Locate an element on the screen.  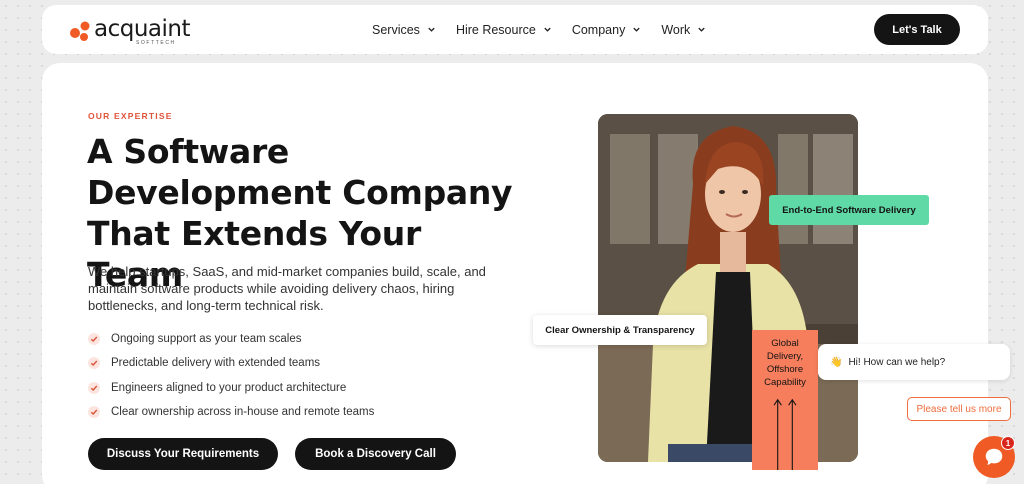
chat-tell-us-more-button: Please tell us more is located at coordinates (959, 409).